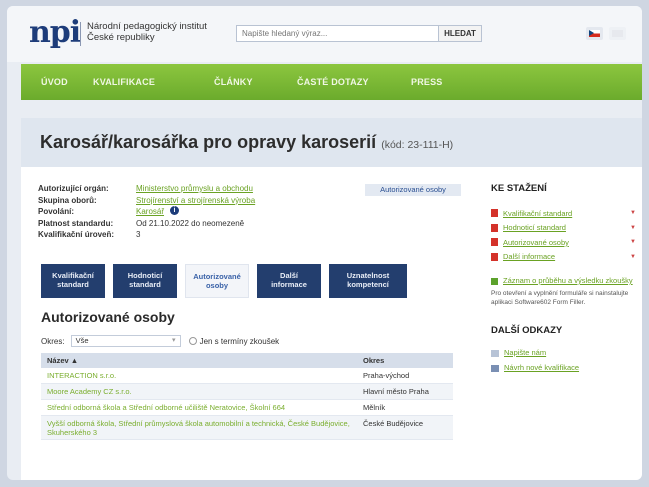 The height and width of the screenshot is (487, 649). What do you see at coordinates (374, 407) in the screenshot?
I see `row-district: Mělník` at bounding box center [374, 407].